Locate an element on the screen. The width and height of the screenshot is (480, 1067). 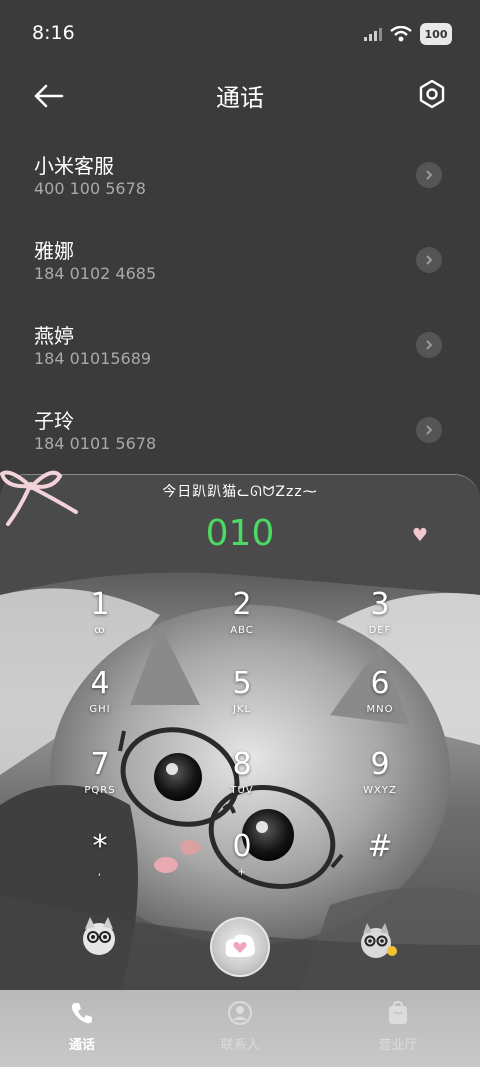
contact-name: 子玲 is located at coordinates (54, 421).